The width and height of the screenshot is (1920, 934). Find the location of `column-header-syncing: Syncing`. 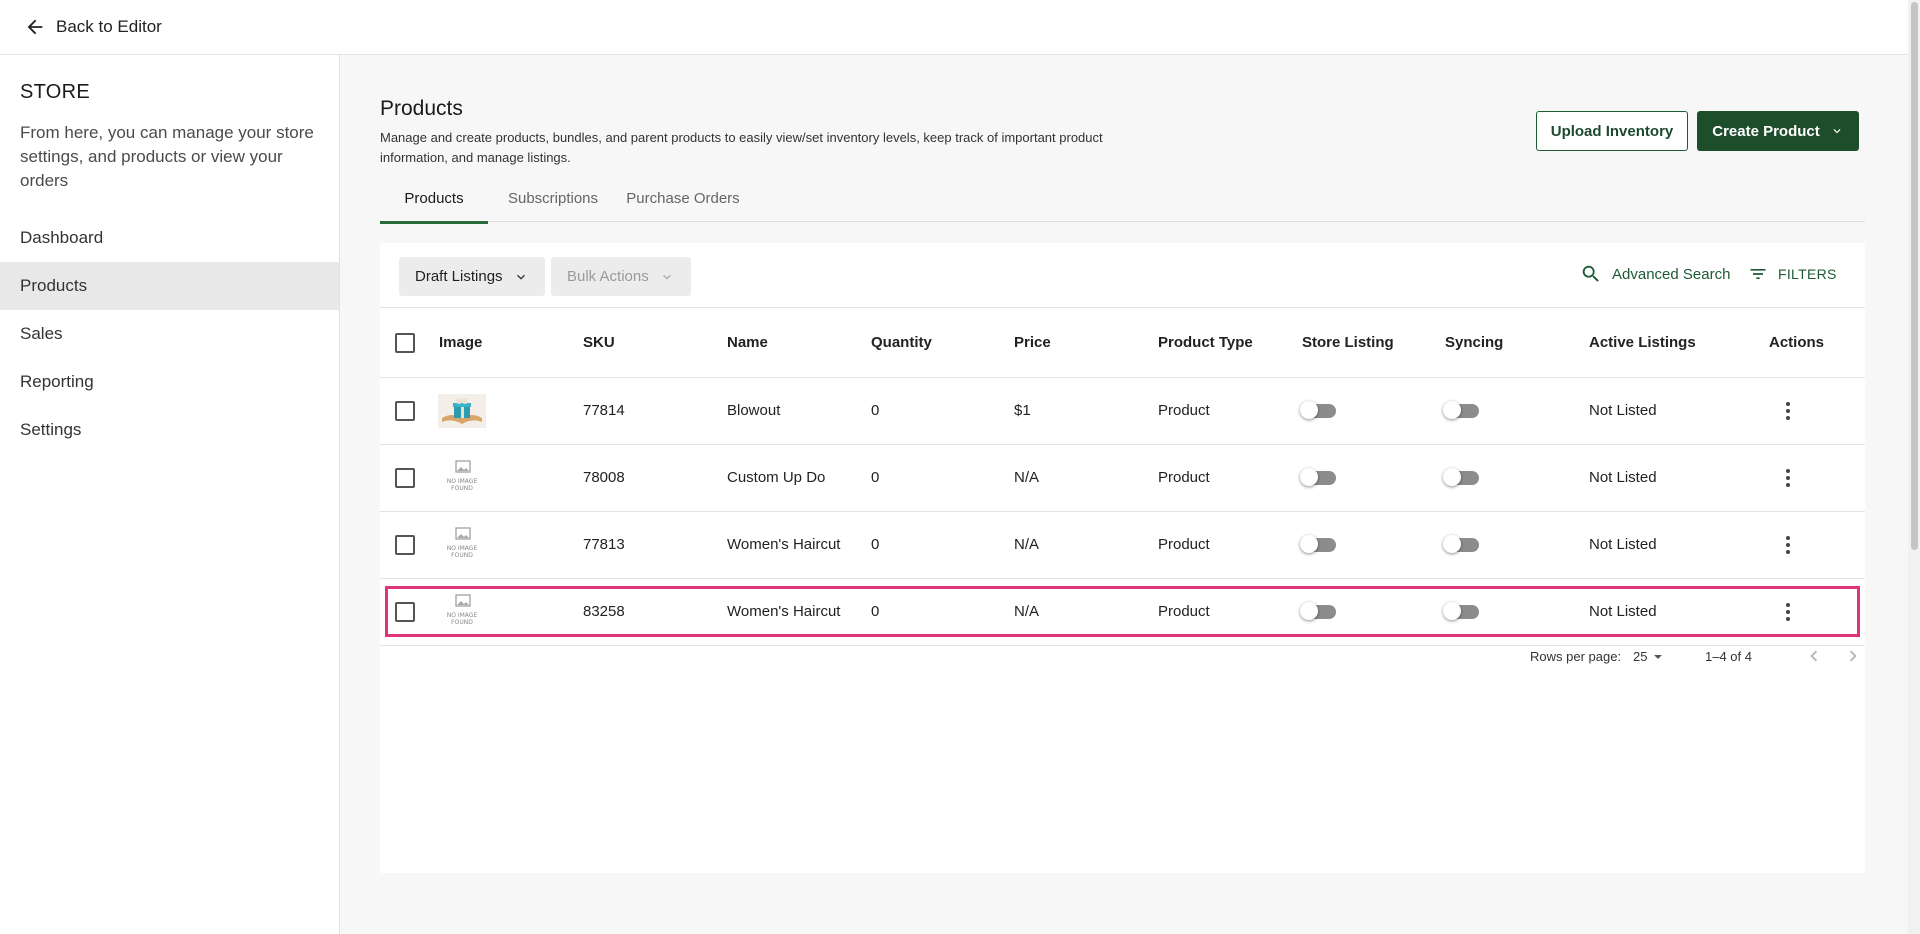

column-header-syncing: Syncing is located at coordinates (1474, 342).